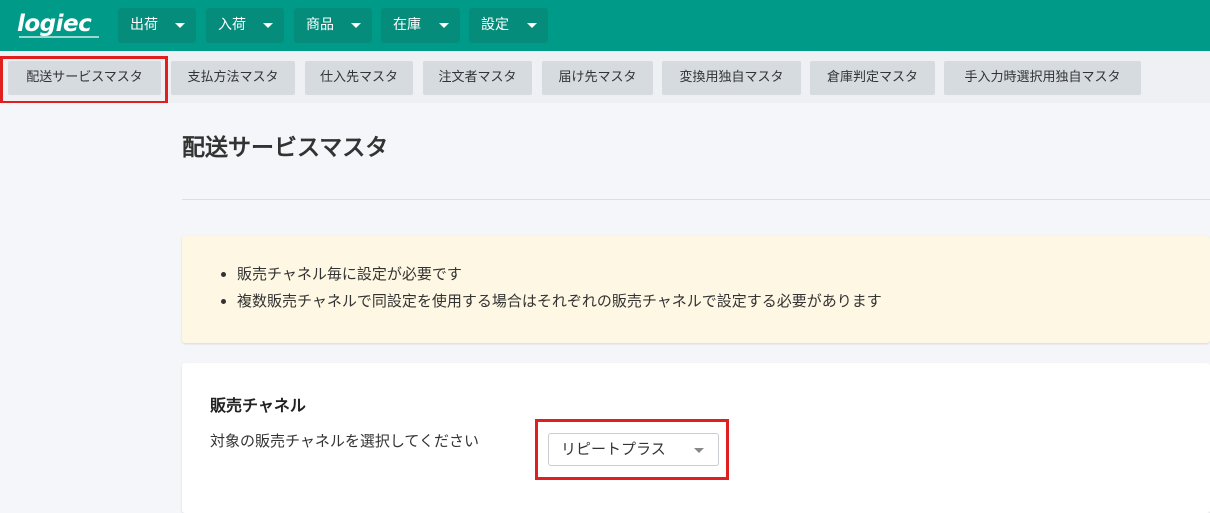 The image size is (1210, 513). I want to click on menu-products: 商品, so click(333, 25).